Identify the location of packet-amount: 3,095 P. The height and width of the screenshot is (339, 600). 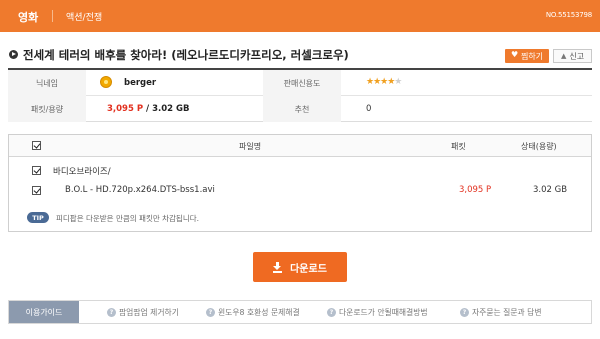
(125, 109).